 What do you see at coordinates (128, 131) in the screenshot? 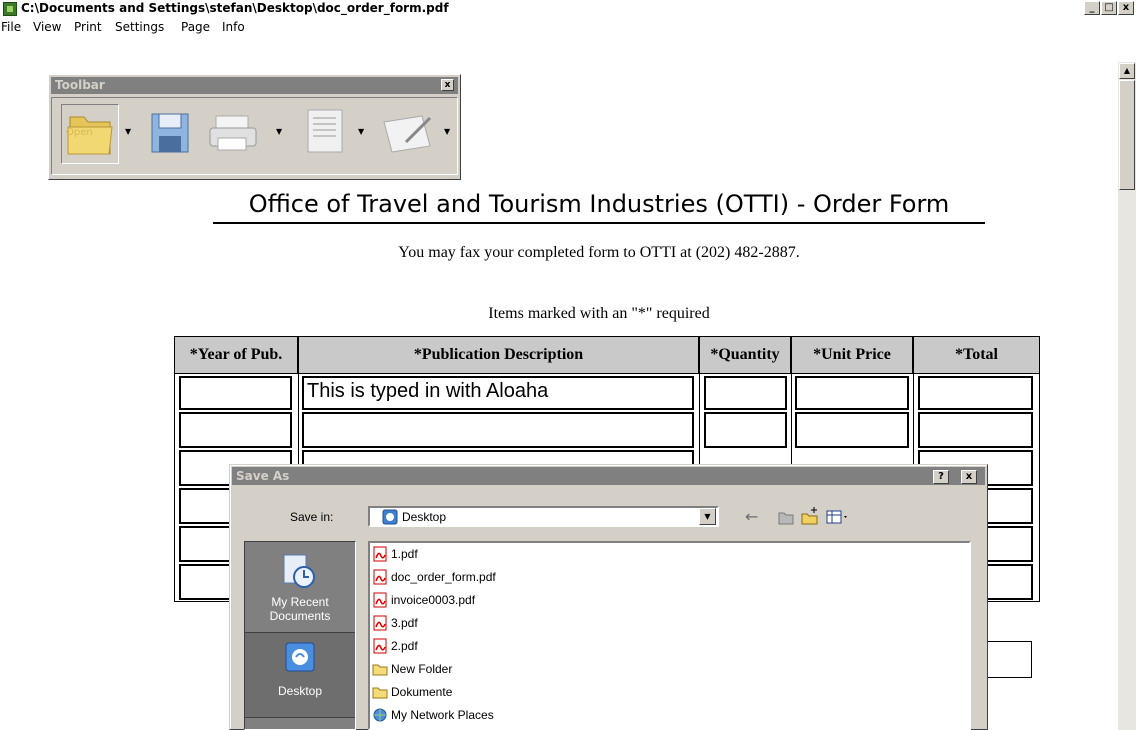
I see `open-dropdown-arrow-icon: ▼` at bounding box center [128, 131].